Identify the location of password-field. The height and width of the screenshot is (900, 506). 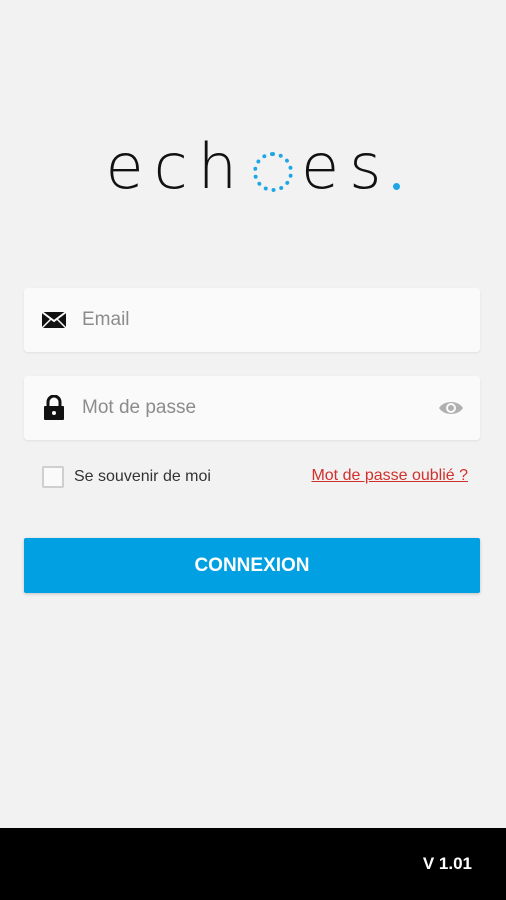
(252, 408).